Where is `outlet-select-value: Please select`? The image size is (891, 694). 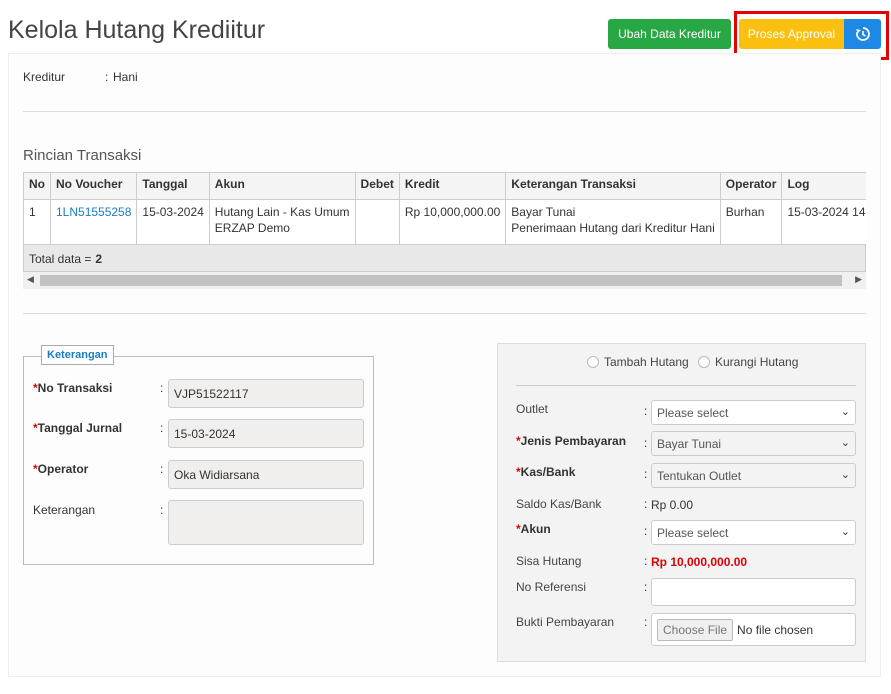
outlet-select-value: Please select is located at coordinates (693, 413).